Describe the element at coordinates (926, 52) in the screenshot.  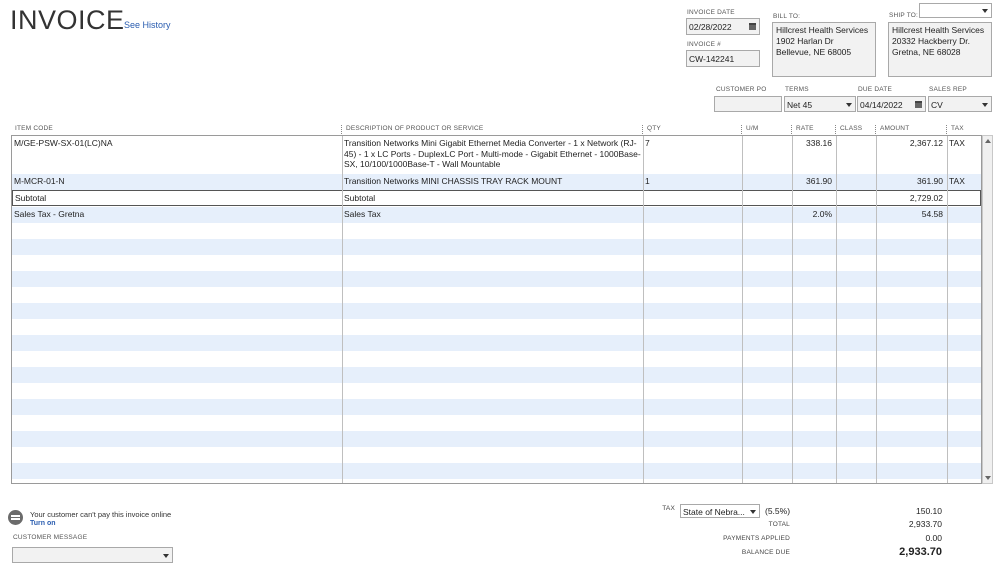
I see `ship-to-line: Gretna, NE 68028` at that location.